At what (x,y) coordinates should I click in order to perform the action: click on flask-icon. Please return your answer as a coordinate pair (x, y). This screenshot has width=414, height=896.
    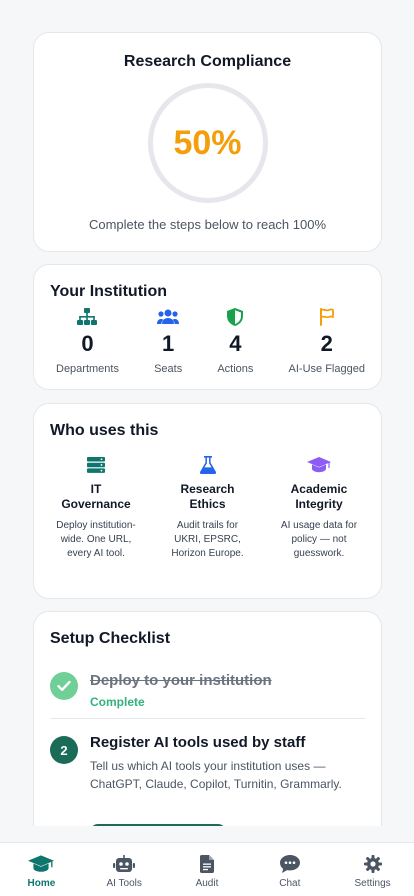
    Looking at the image, I should click on (207, 465).